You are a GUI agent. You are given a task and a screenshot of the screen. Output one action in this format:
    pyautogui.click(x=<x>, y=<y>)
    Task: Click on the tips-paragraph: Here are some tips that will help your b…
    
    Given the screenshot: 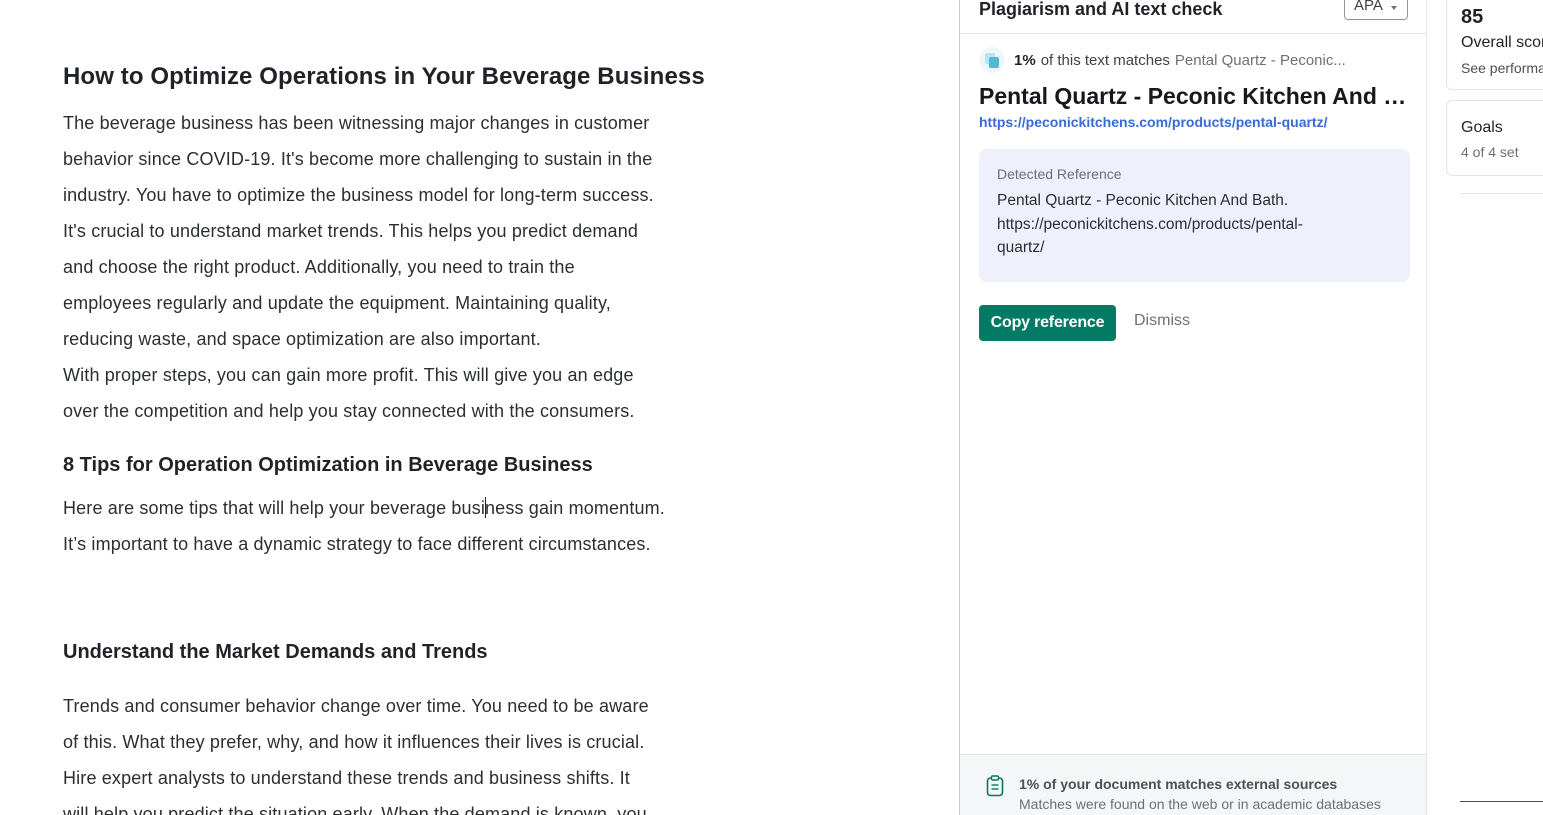 What is the action you would take?
    pyautogui.click(x=408, y=526)
    